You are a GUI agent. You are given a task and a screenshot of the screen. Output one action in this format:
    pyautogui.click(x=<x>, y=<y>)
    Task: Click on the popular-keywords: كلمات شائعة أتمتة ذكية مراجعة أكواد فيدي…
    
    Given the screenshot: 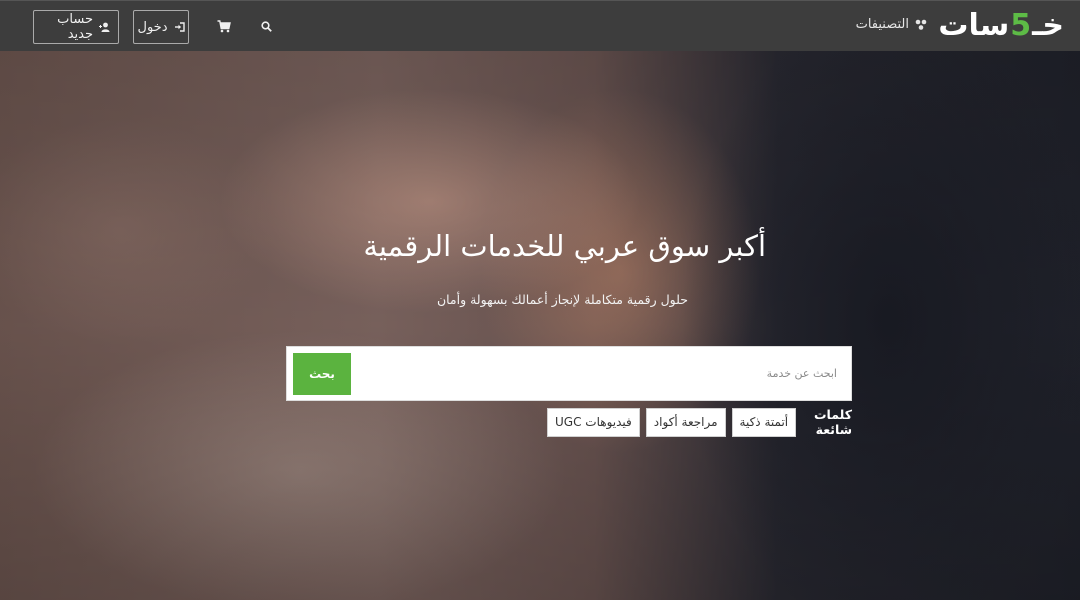 What is the action you would take?
    pyautogui.click(x=699, y=422)
    